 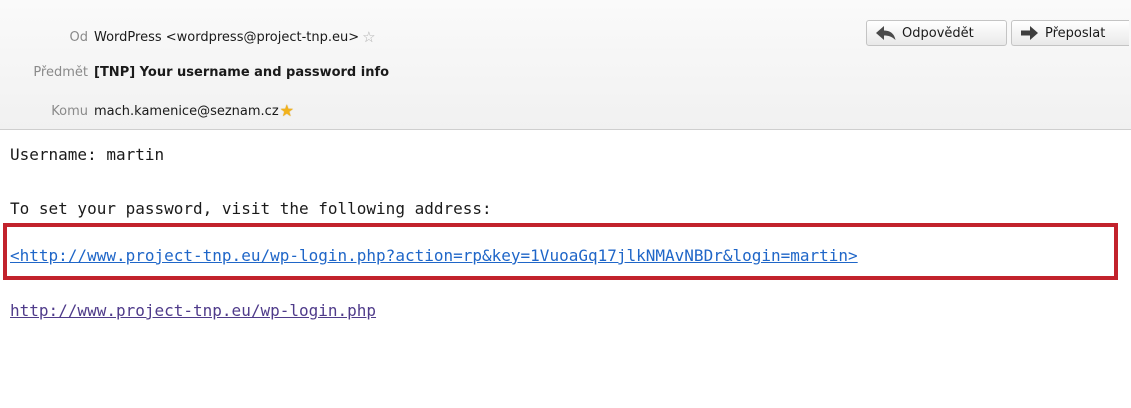 What do you see at coordinates (60, 72) in the screenshot?
I see `subject-label: Předmět` at bounding box center [60, 72].